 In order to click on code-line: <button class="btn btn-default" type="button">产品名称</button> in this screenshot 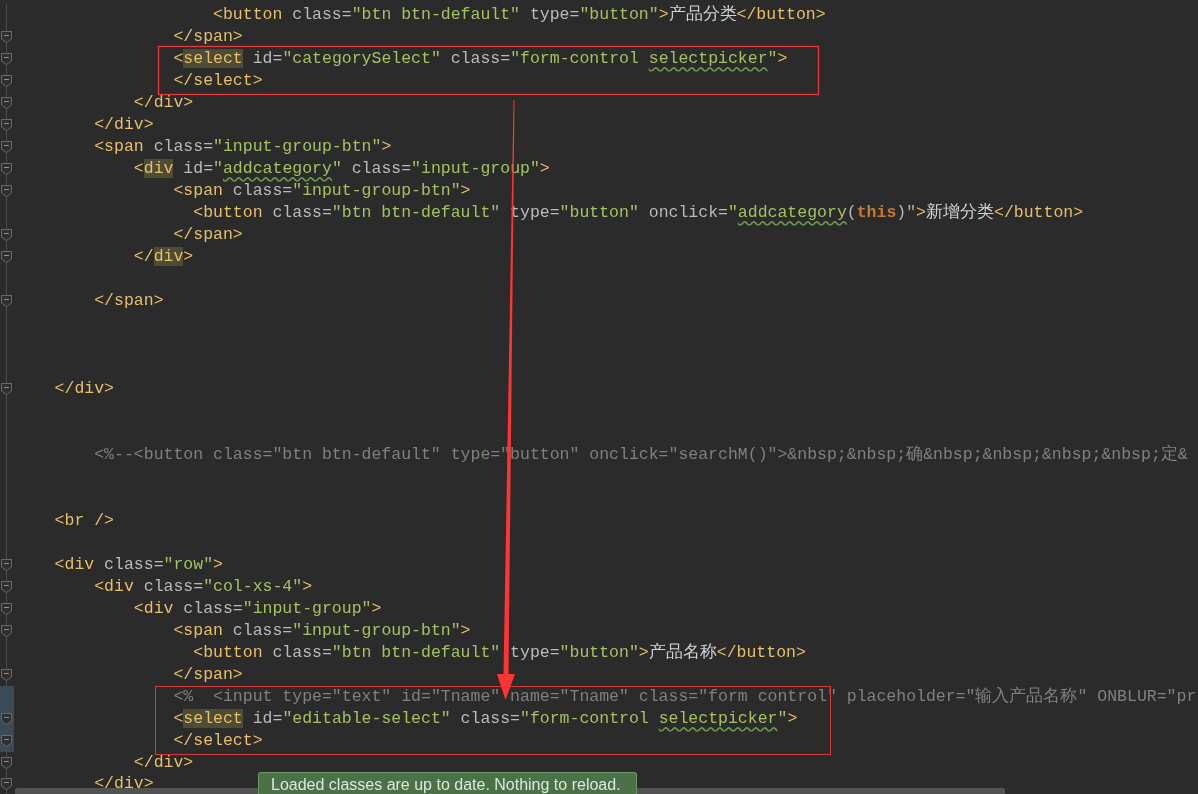, I will do `click(499, 653)`.